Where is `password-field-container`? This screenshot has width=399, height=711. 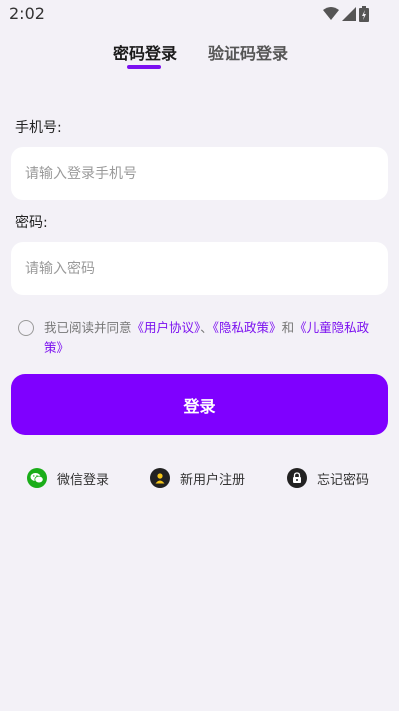 password-field-container is located at coordinates (199, 268).